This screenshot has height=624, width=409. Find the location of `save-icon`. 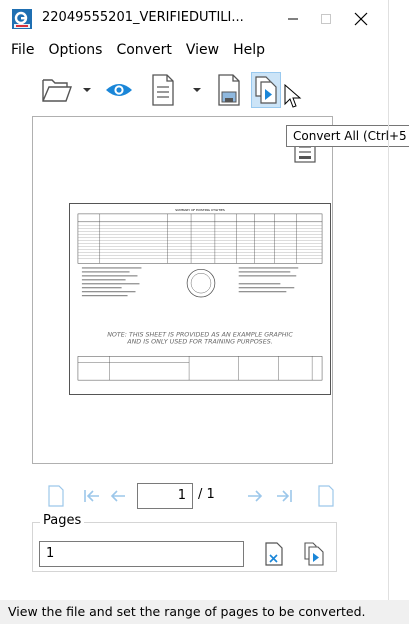

save-icon is located at coordinates (229, 90).